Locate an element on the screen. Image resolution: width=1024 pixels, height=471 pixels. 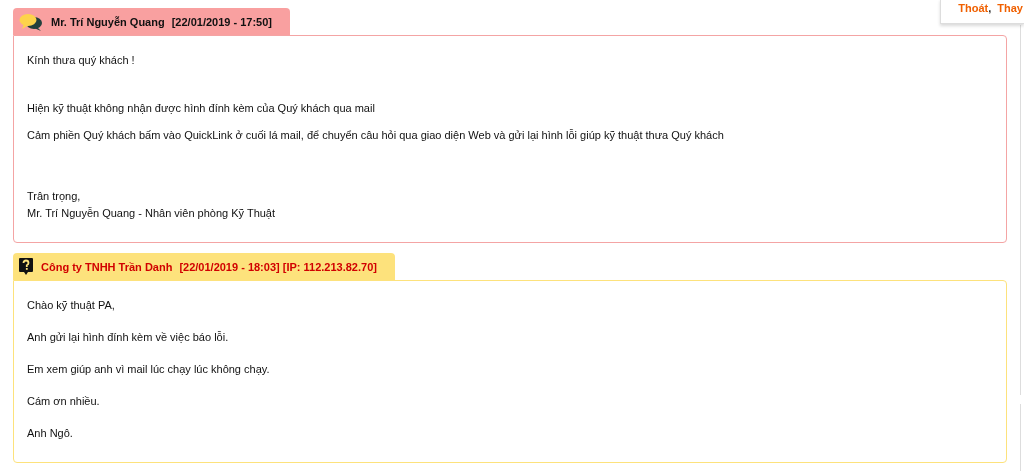
message-time: [22/01/2019 - 17:50] is located at coordinates (221, 21).